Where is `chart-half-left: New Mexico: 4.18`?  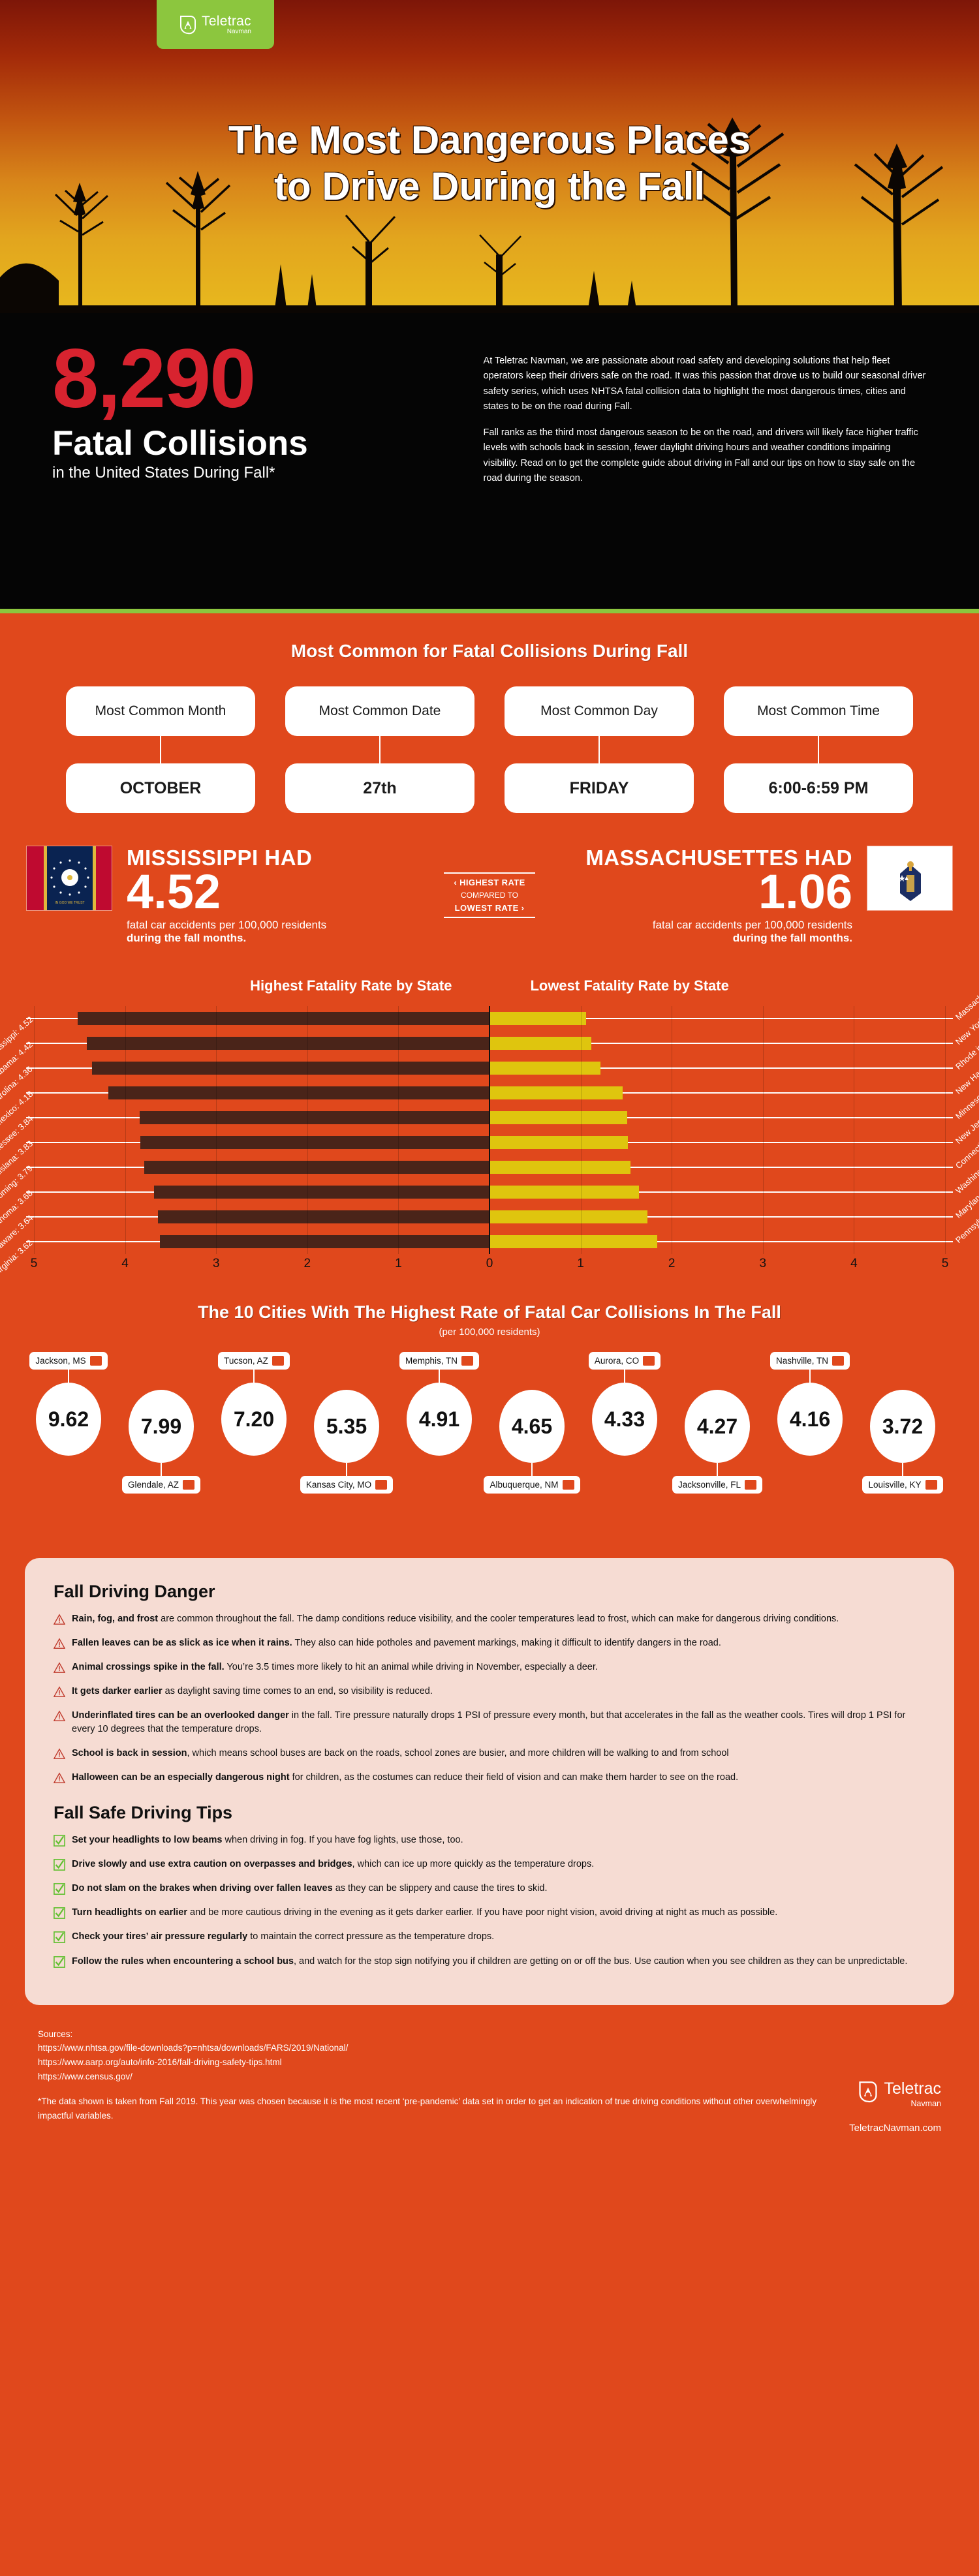 chart-half-left: New Mexico: 4.18 is located at coordinates (244, 1111).